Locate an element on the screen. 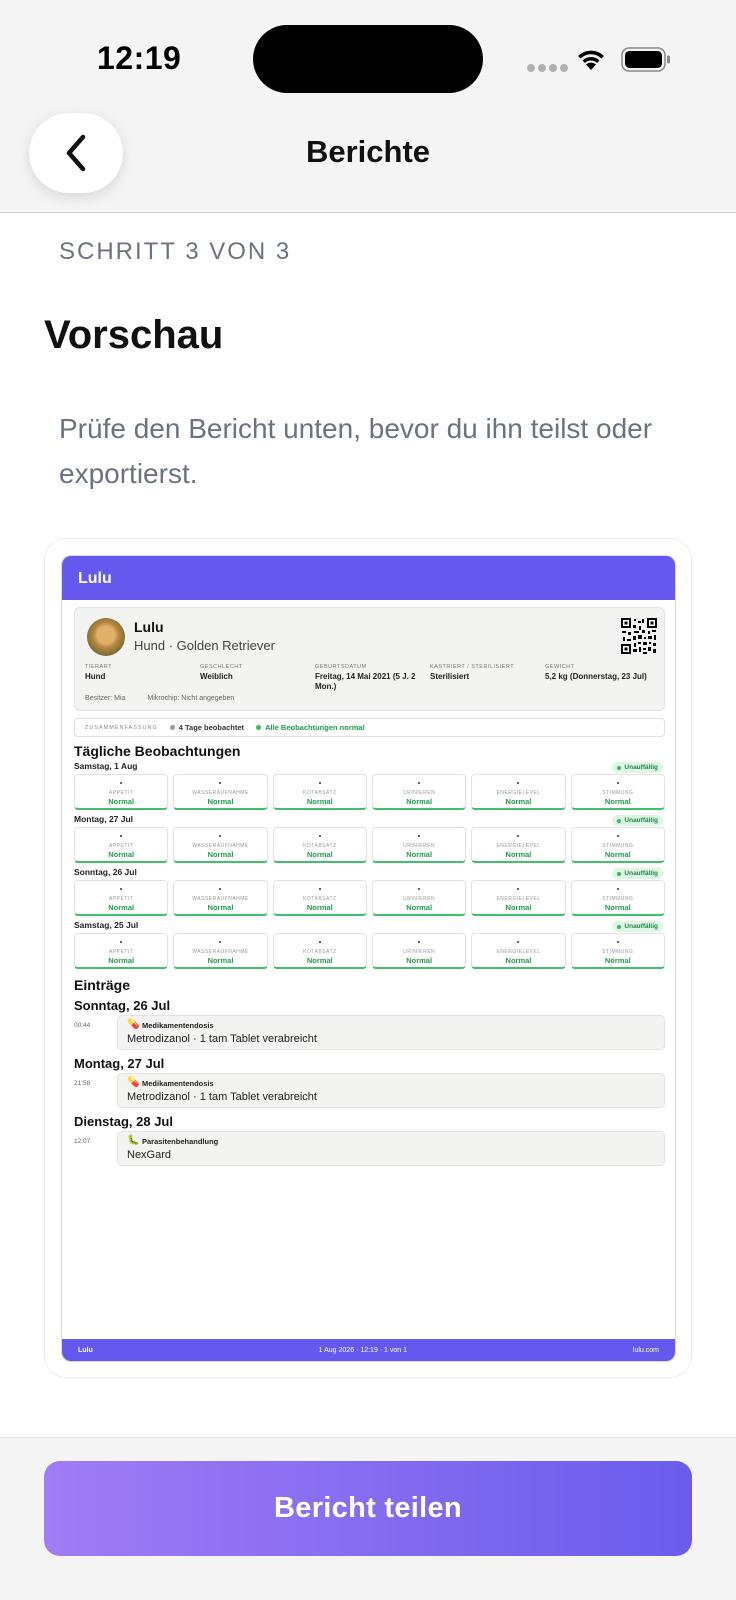  entry-text: NexGard is located at coordinates (149, 1155).